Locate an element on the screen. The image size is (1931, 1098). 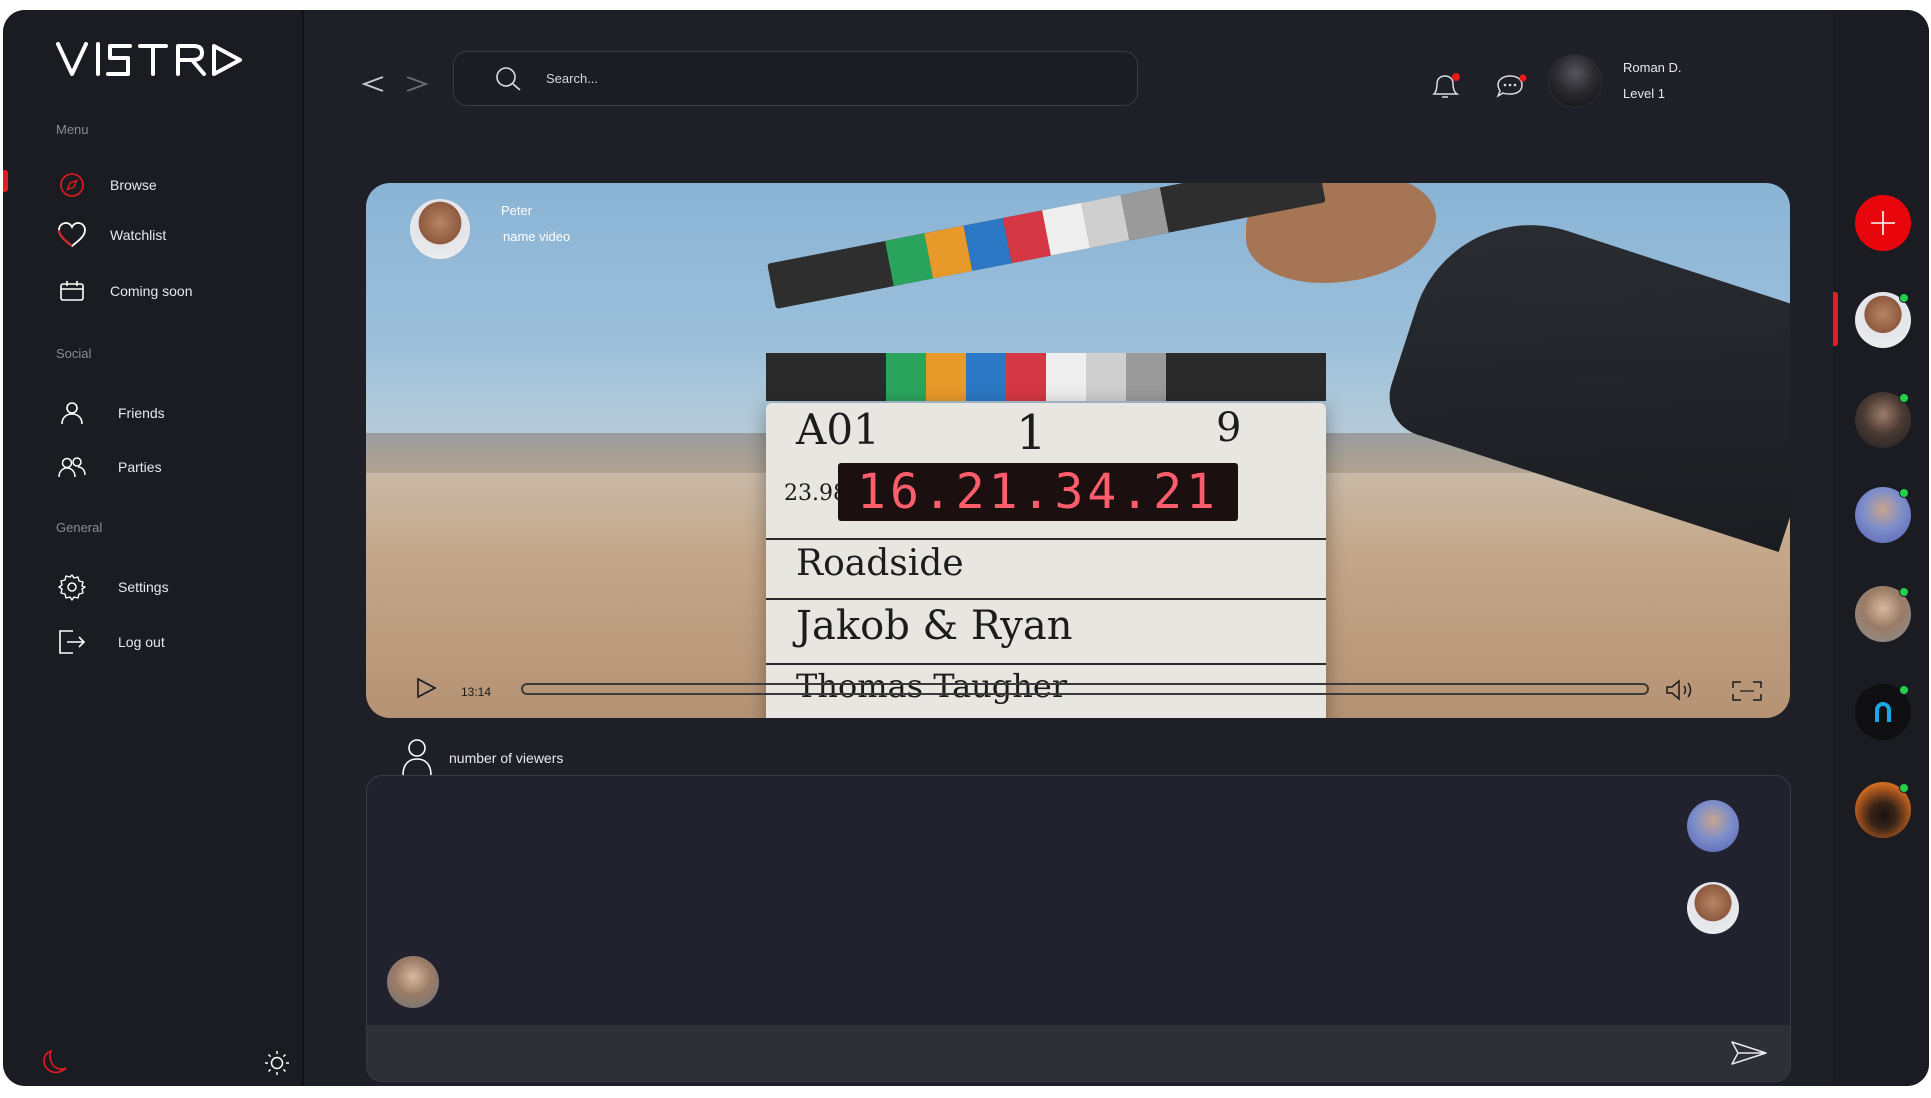
sidebar-item-friends: Friends is located at coordinates (110, 413).